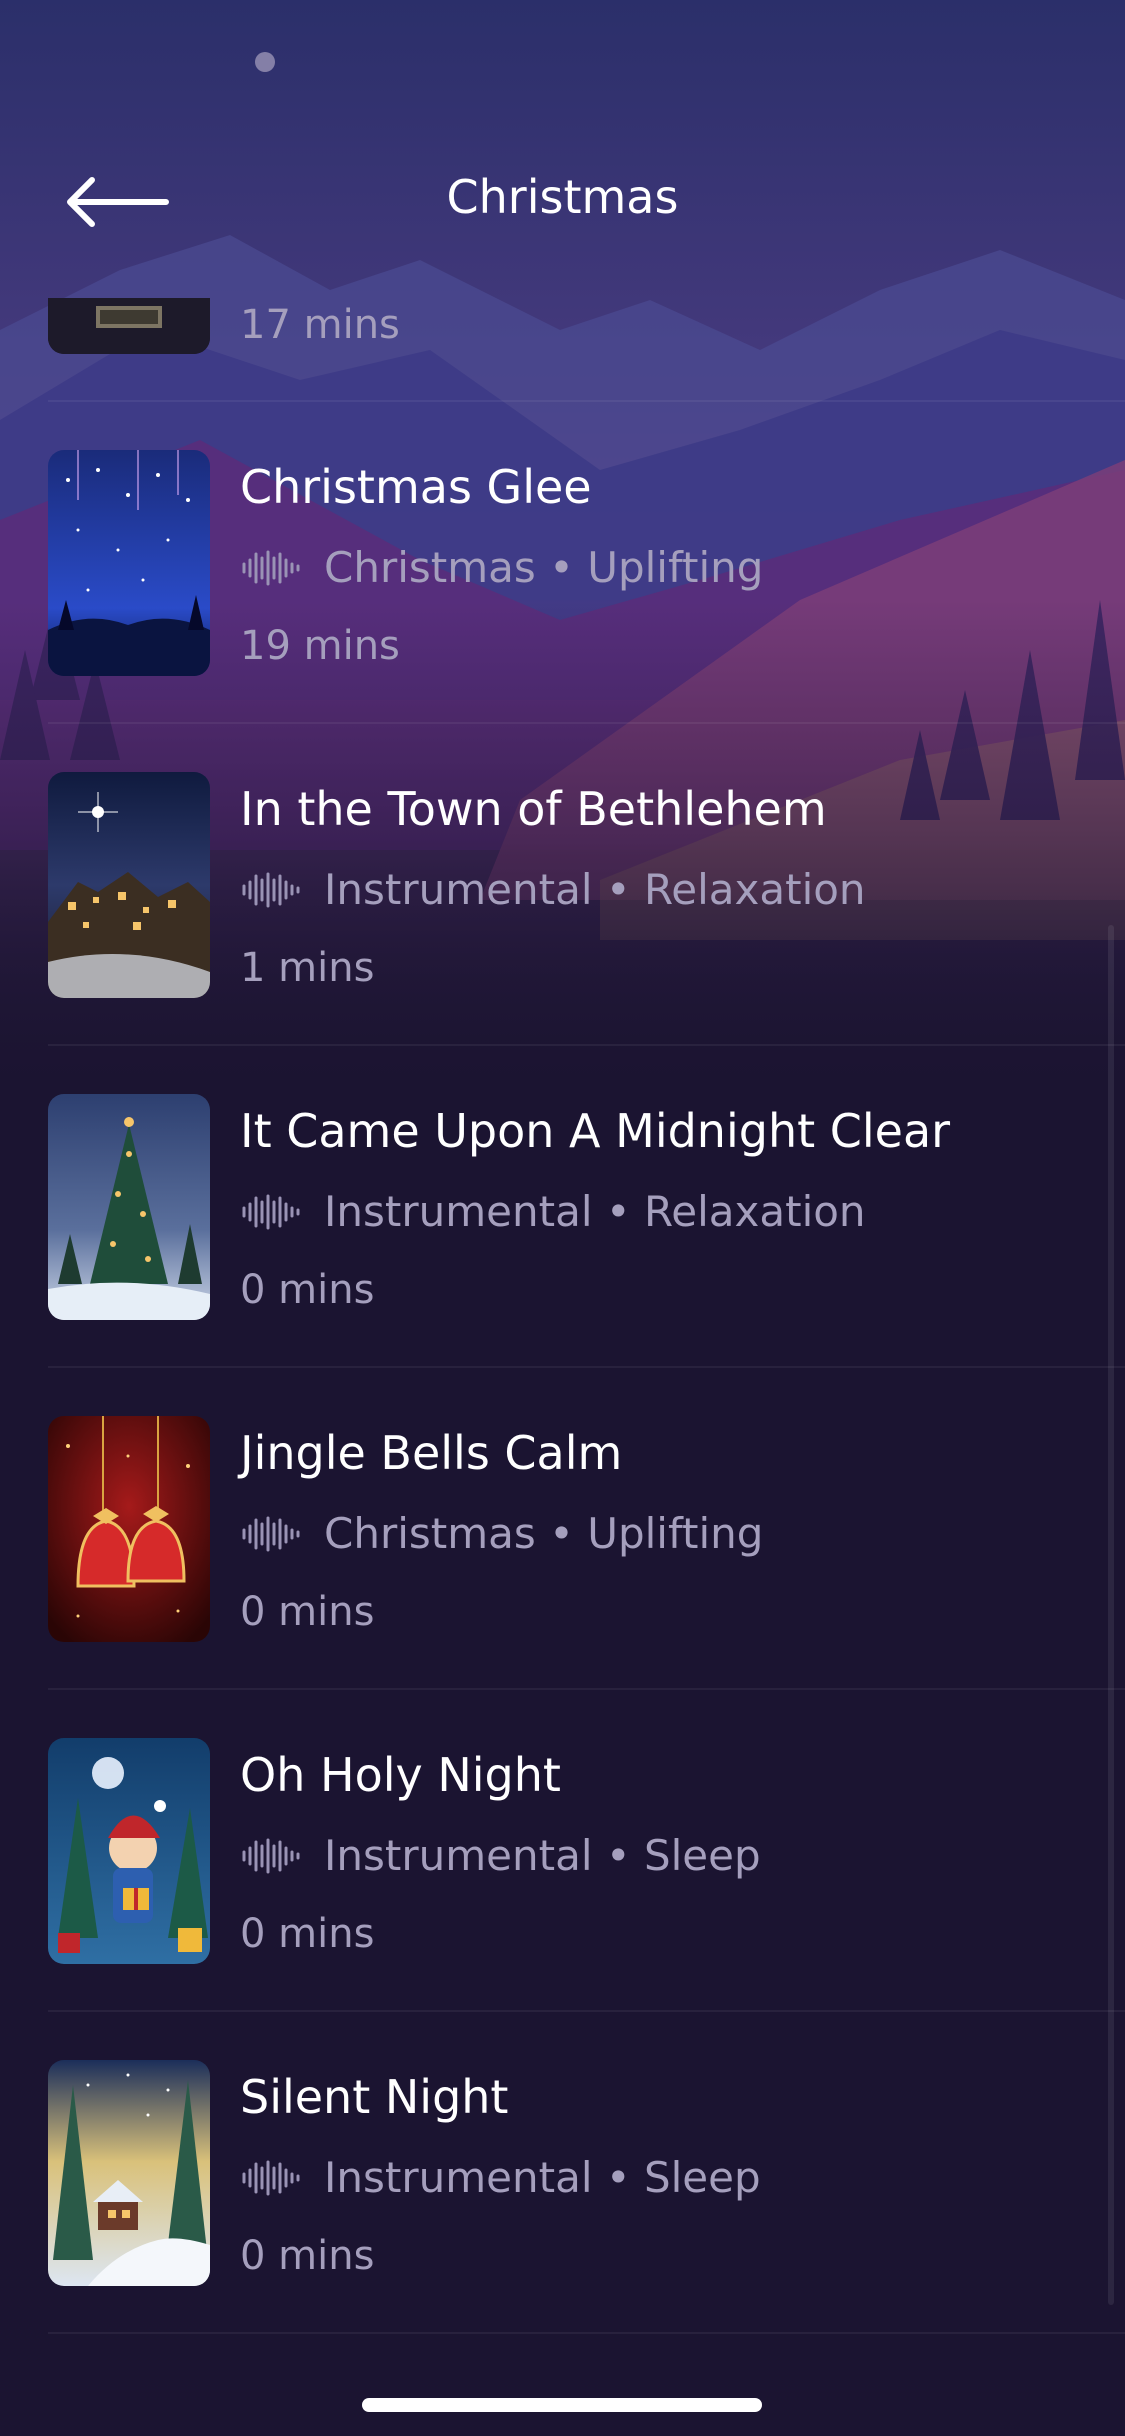 The image size is (1125, 2436). I want to click on track-duration: 17 mins, so click(320, 325).